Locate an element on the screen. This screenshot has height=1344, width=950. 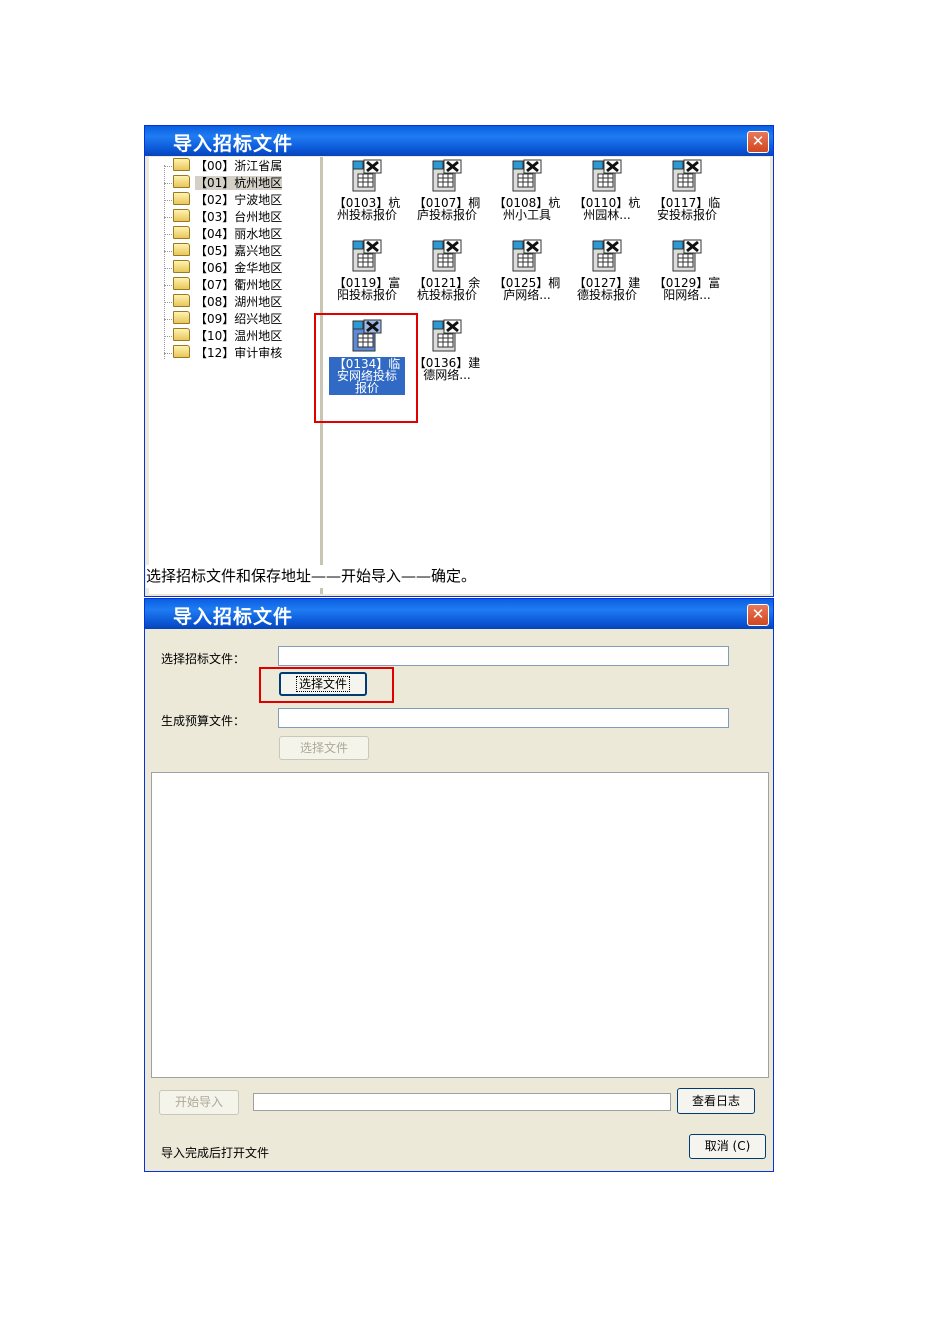
tree-item-label: 【12】审计审核 is located at coordinates (239, 353).